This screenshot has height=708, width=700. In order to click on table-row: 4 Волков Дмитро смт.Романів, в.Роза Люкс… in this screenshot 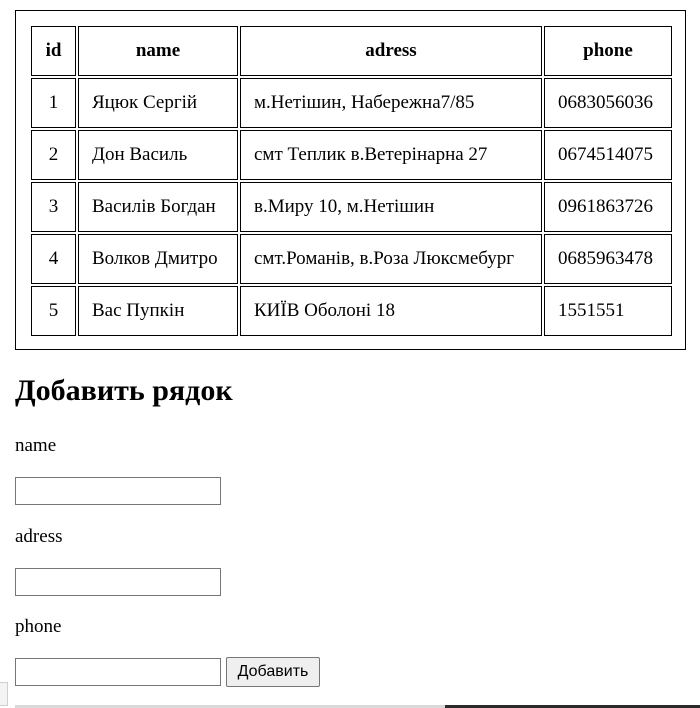, I will do `click(351, 259)`.